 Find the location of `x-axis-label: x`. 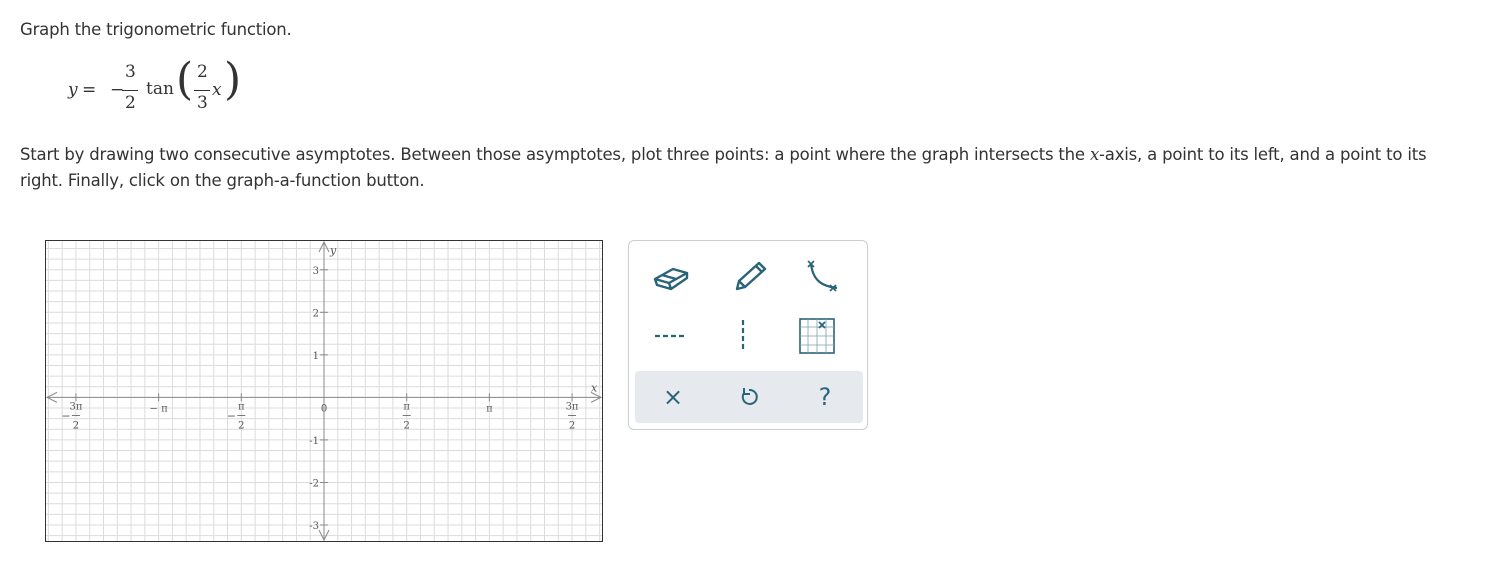

x-axis-label: x is located at coordinates (594, 387).